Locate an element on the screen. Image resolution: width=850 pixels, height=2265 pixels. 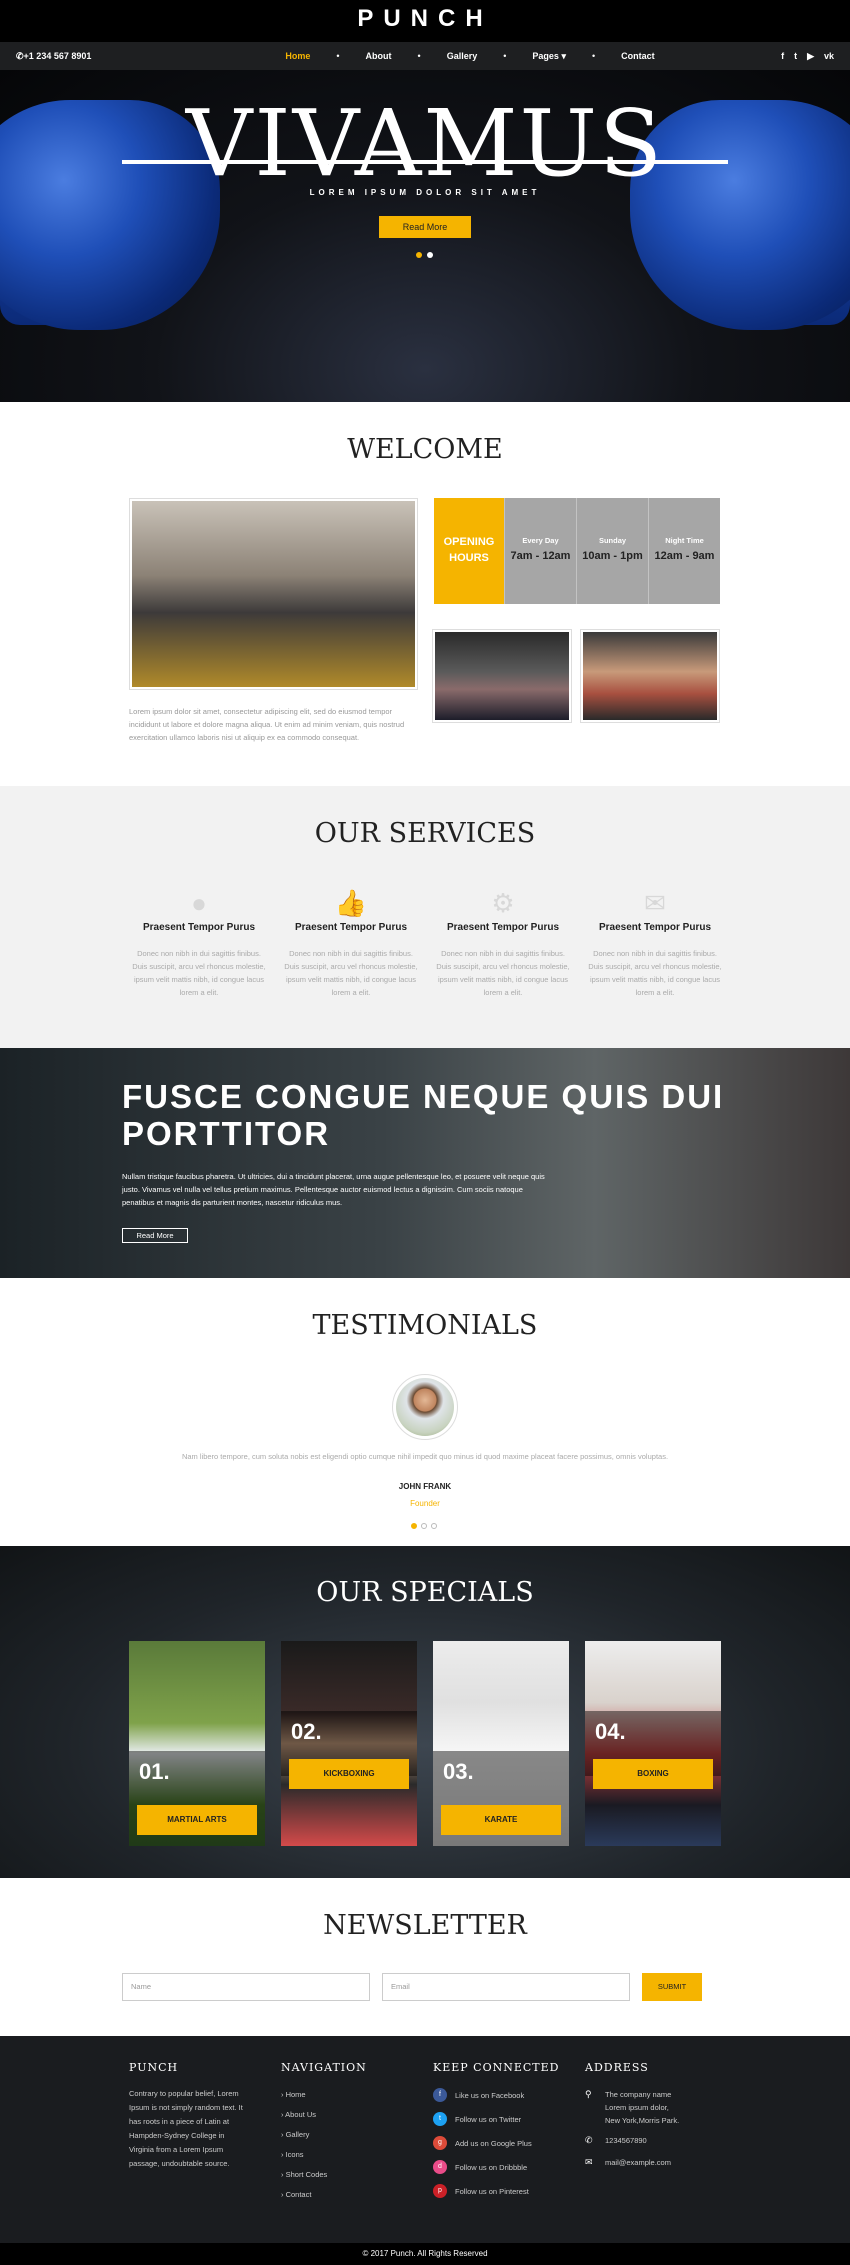
footer-nav-gallery: › Gallery is located at coordinates (295, 2134).